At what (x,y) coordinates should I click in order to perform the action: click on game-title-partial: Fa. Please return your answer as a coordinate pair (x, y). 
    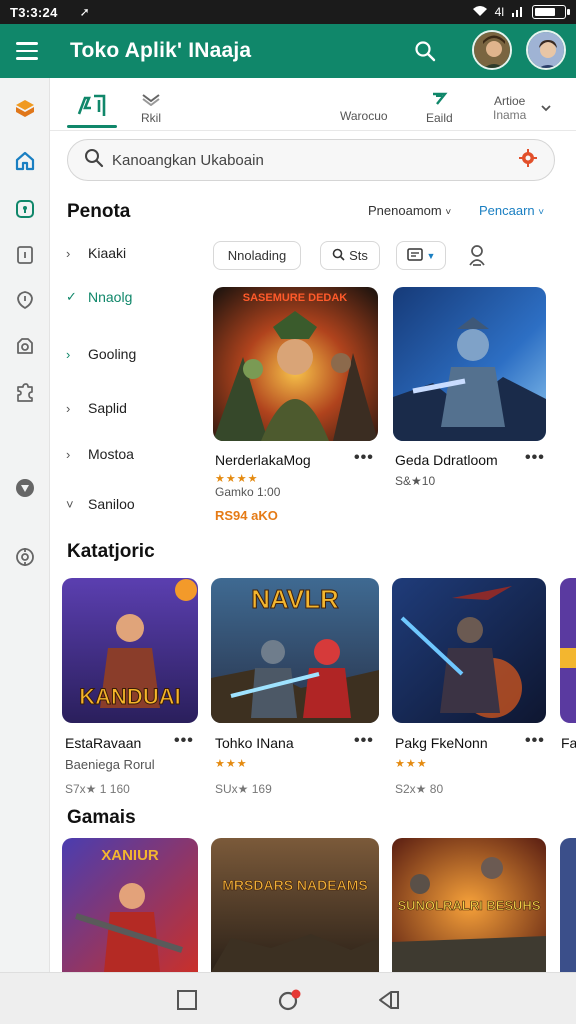
    Looking at the image, I should click on (568, 743).